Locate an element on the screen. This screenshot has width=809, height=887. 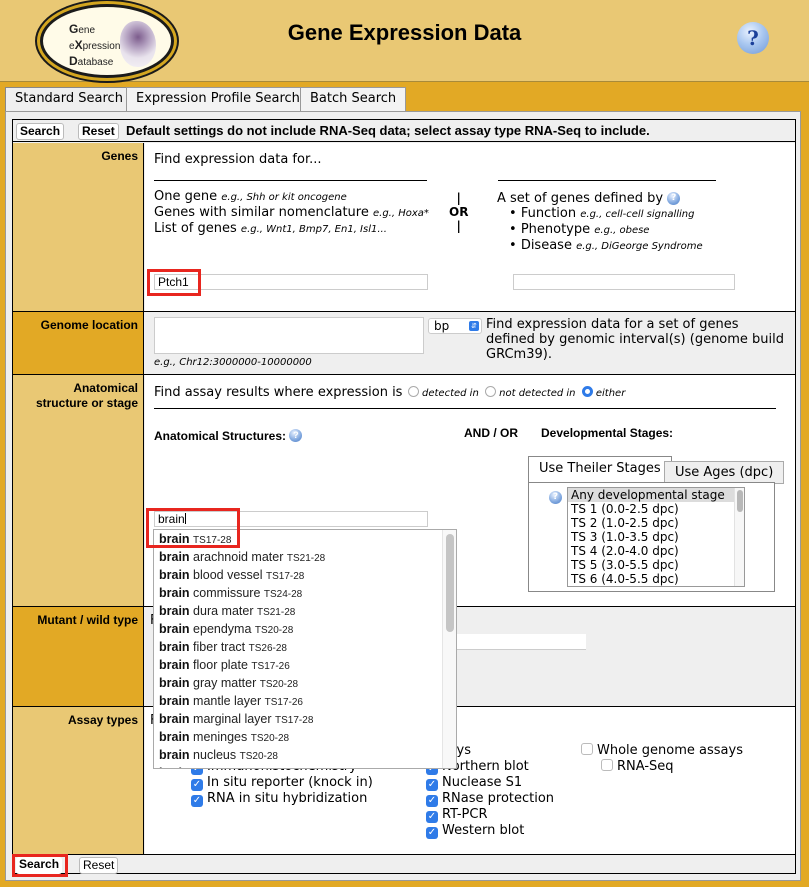
assay-checkbox: ✓ RNA in situ hybridization is located at coordinates (282, 799).